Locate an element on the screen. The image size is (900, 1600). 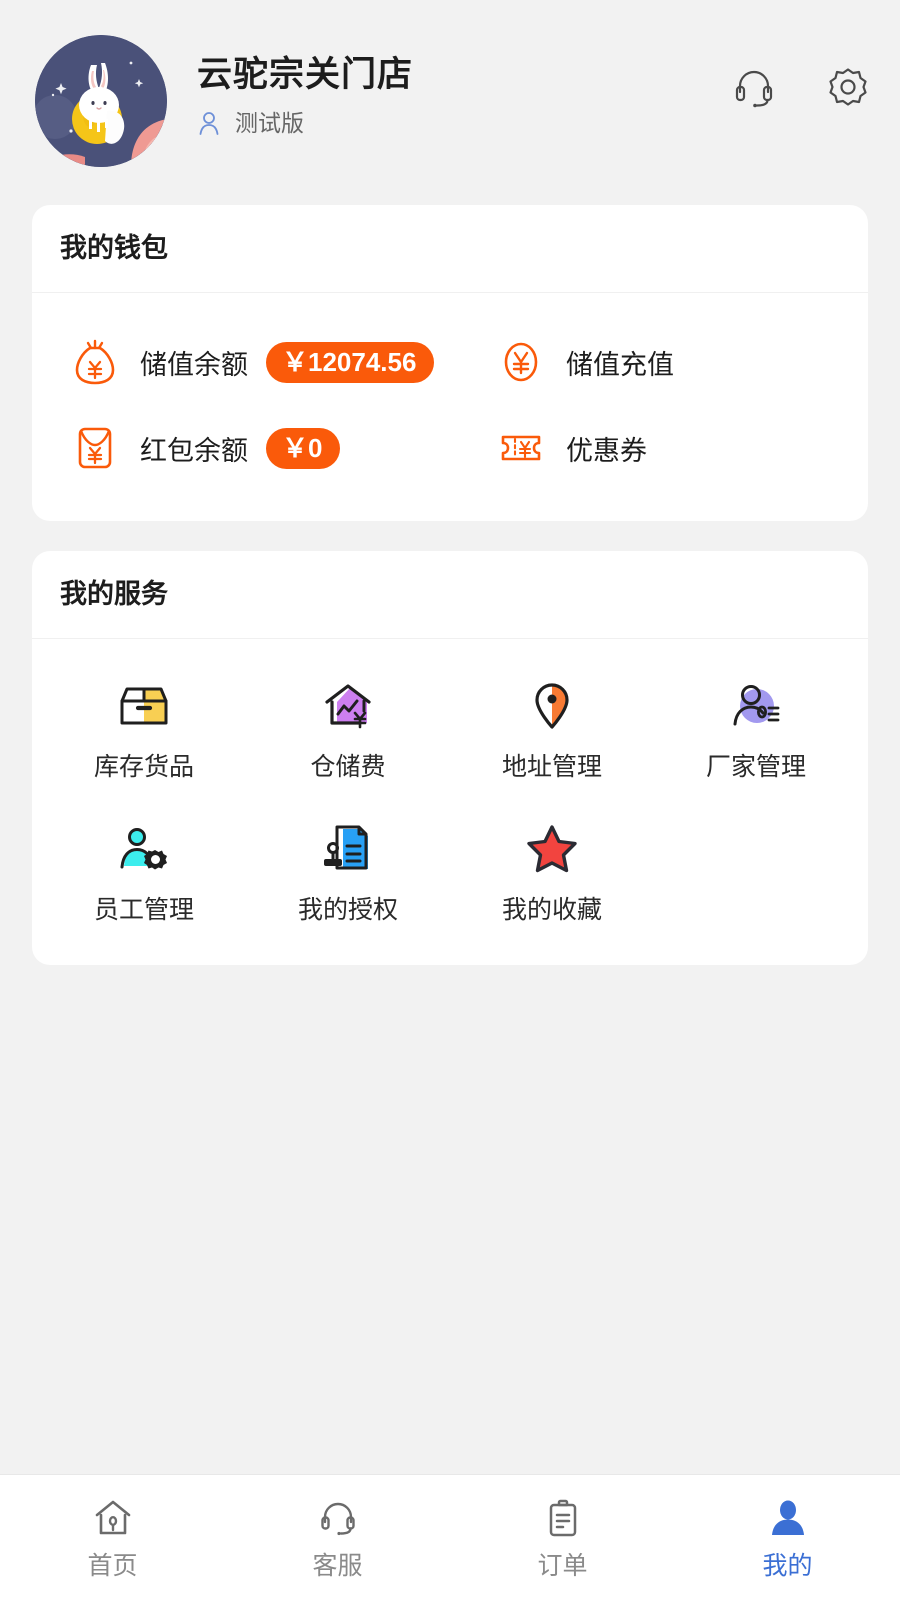
services-grid: 库存货品 仓储费 地址管理 厂家管理 员工管理 我的授权 我的收藏 is located at coordinates (450, 799).